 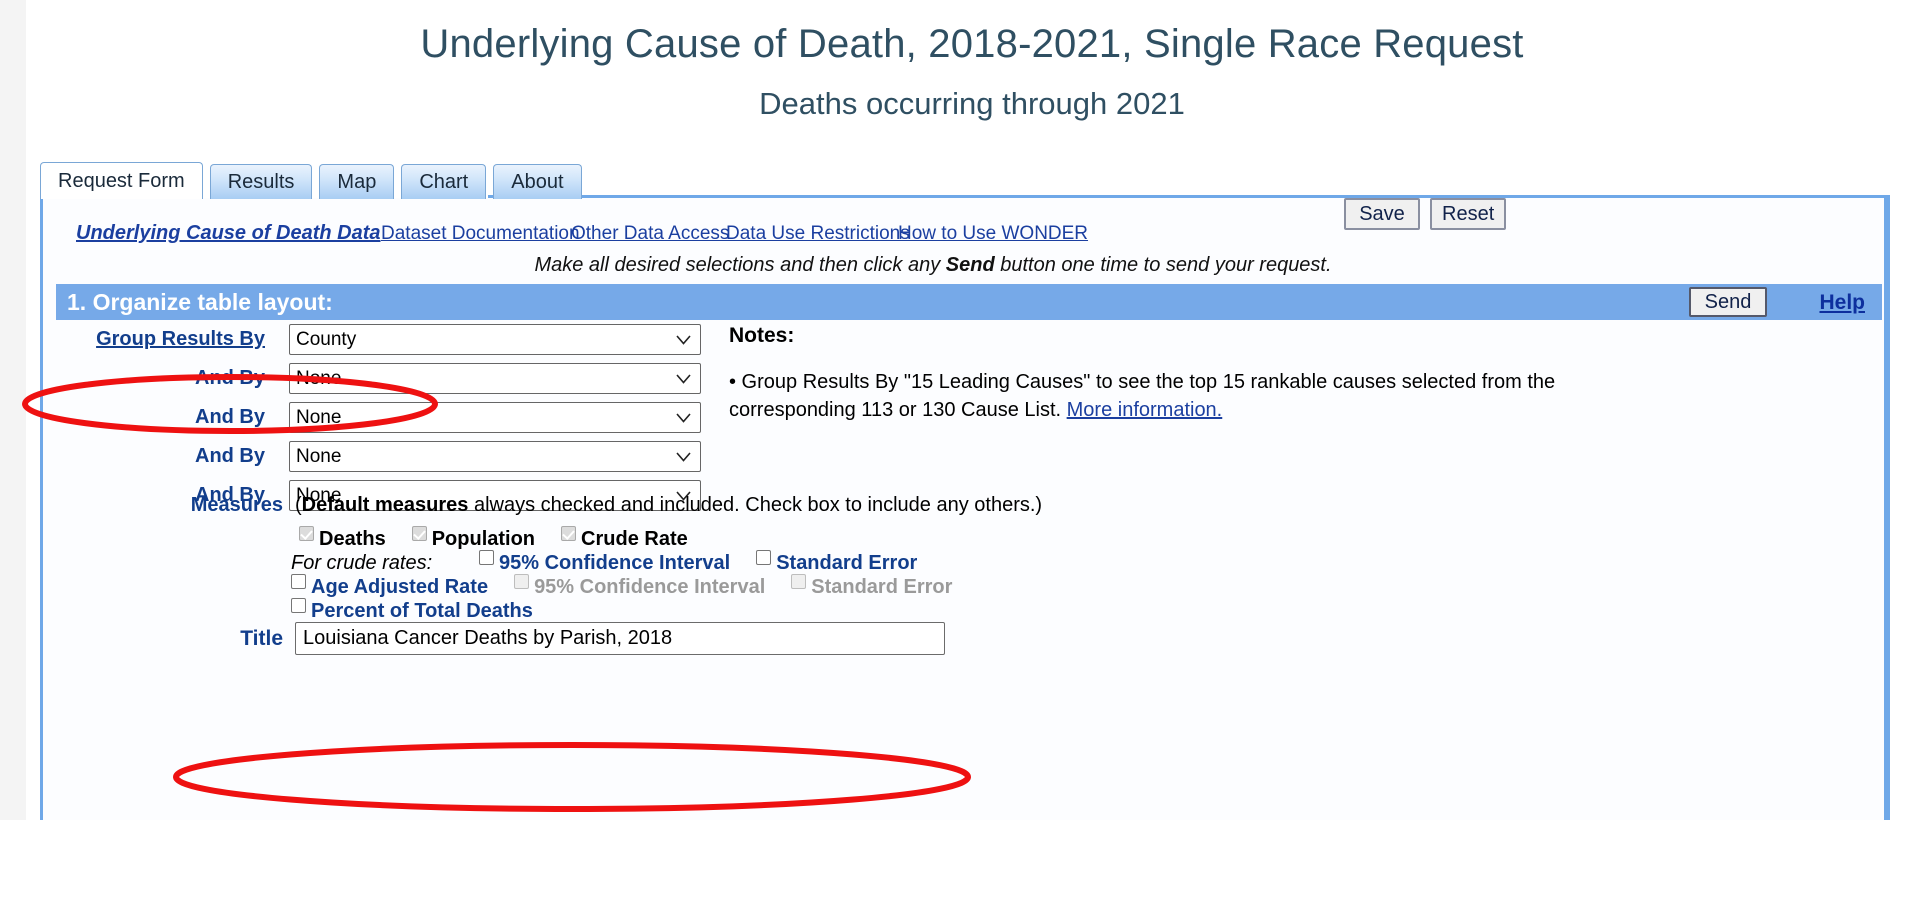 I want to click on checkbox-population, so click(x=419, y=533).